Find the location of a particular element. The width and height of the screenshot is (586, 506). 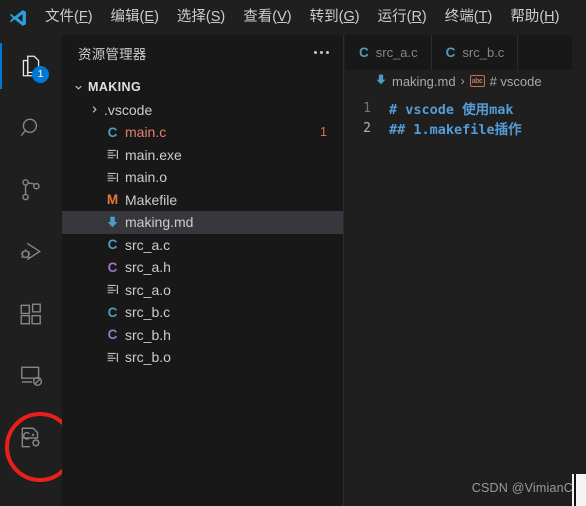

source-control-icon is located at coordinates (31, 190).